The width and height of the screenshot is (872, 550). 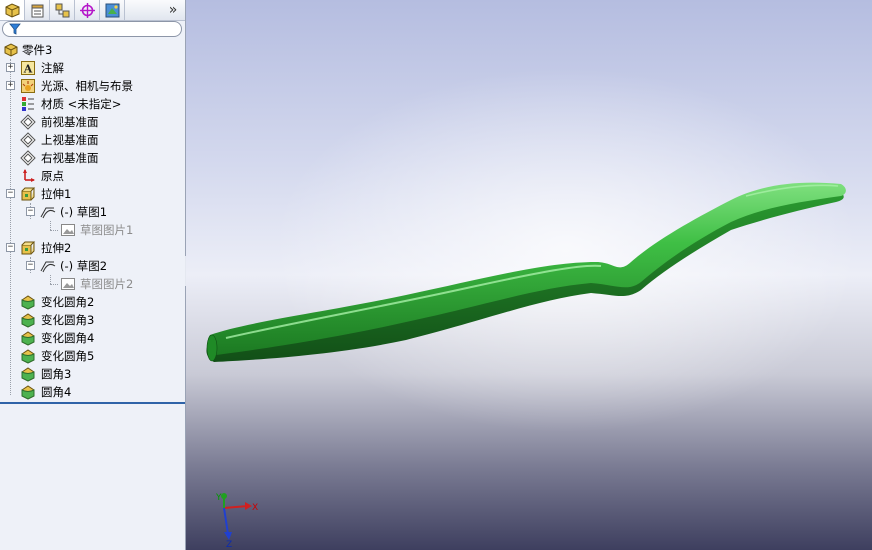 I want to click on tree-item-variable-fillet-2: 变化圆角2, so click(x=92, y=302).